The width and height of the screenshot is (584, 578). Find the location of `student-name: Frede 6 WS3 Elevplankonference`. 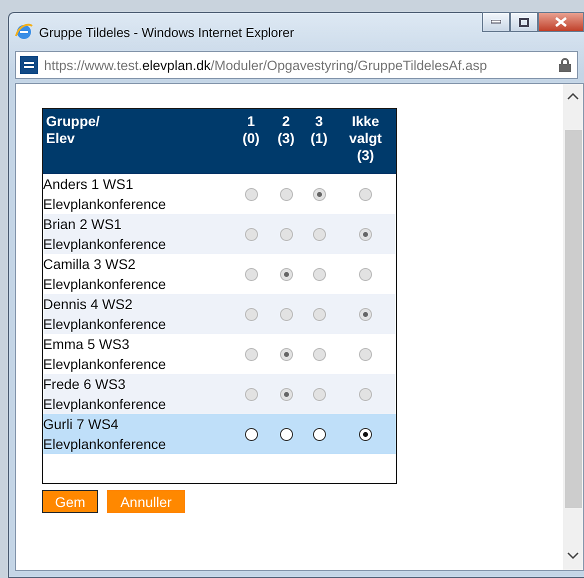

student-name: Frede 6 WS3 Elevplankonference is located at coordinates (105, 394).